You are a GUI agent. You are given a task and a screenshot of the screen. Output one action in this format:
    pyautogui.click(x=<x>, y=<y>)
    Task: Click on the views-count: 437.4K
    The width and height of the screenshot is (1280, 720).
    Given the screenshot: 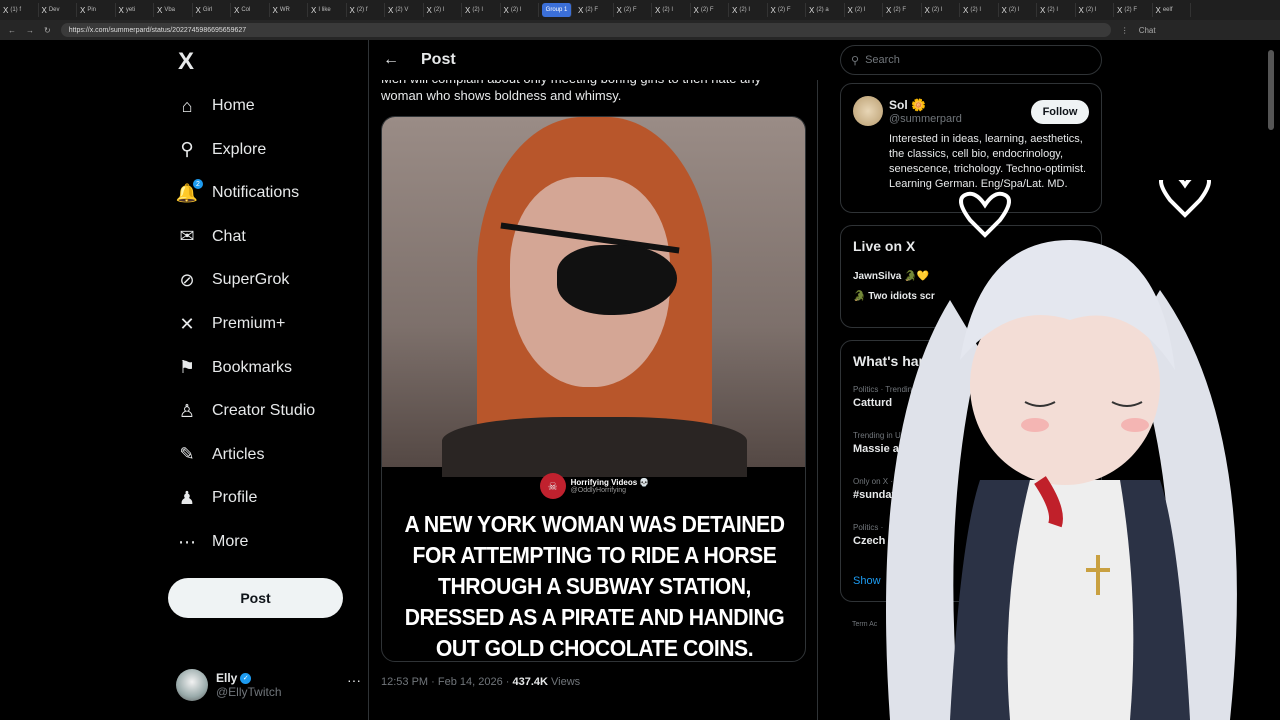 What is the action you would take?
    pyautogui.click(x=530, y=682)
    